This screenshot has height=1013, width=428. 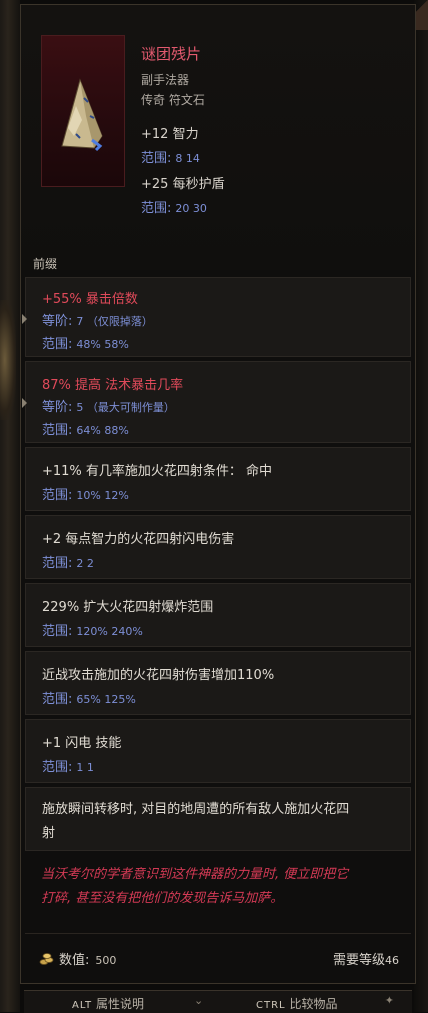 What do you see at coordinates (85, 767) in the screenshot?
I see `range-values: 1 1` at bounding box center [85, 767].